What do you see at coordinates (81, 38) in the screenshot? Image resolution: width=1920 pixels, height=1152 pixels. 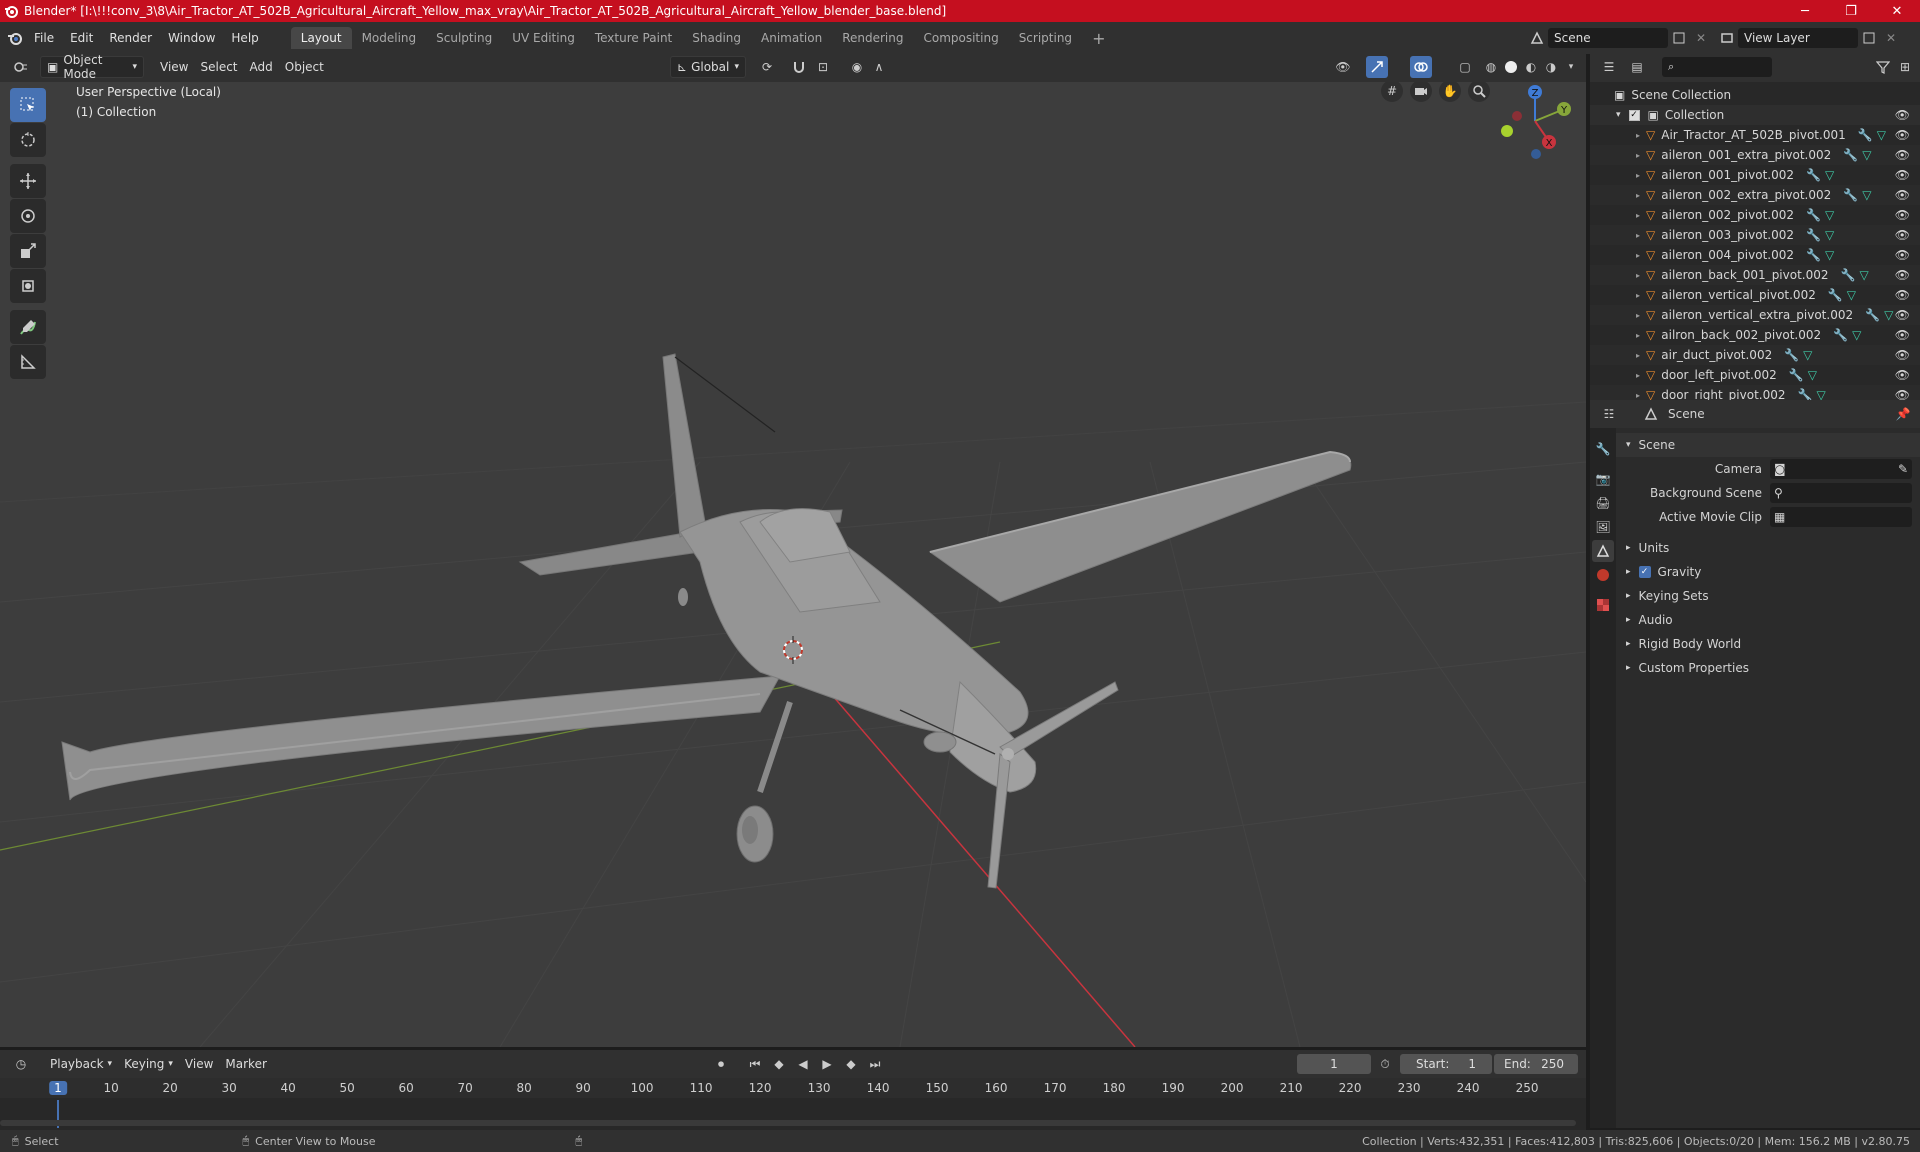 I see `menu-edit: Edit` at bounding box center [81, 38].